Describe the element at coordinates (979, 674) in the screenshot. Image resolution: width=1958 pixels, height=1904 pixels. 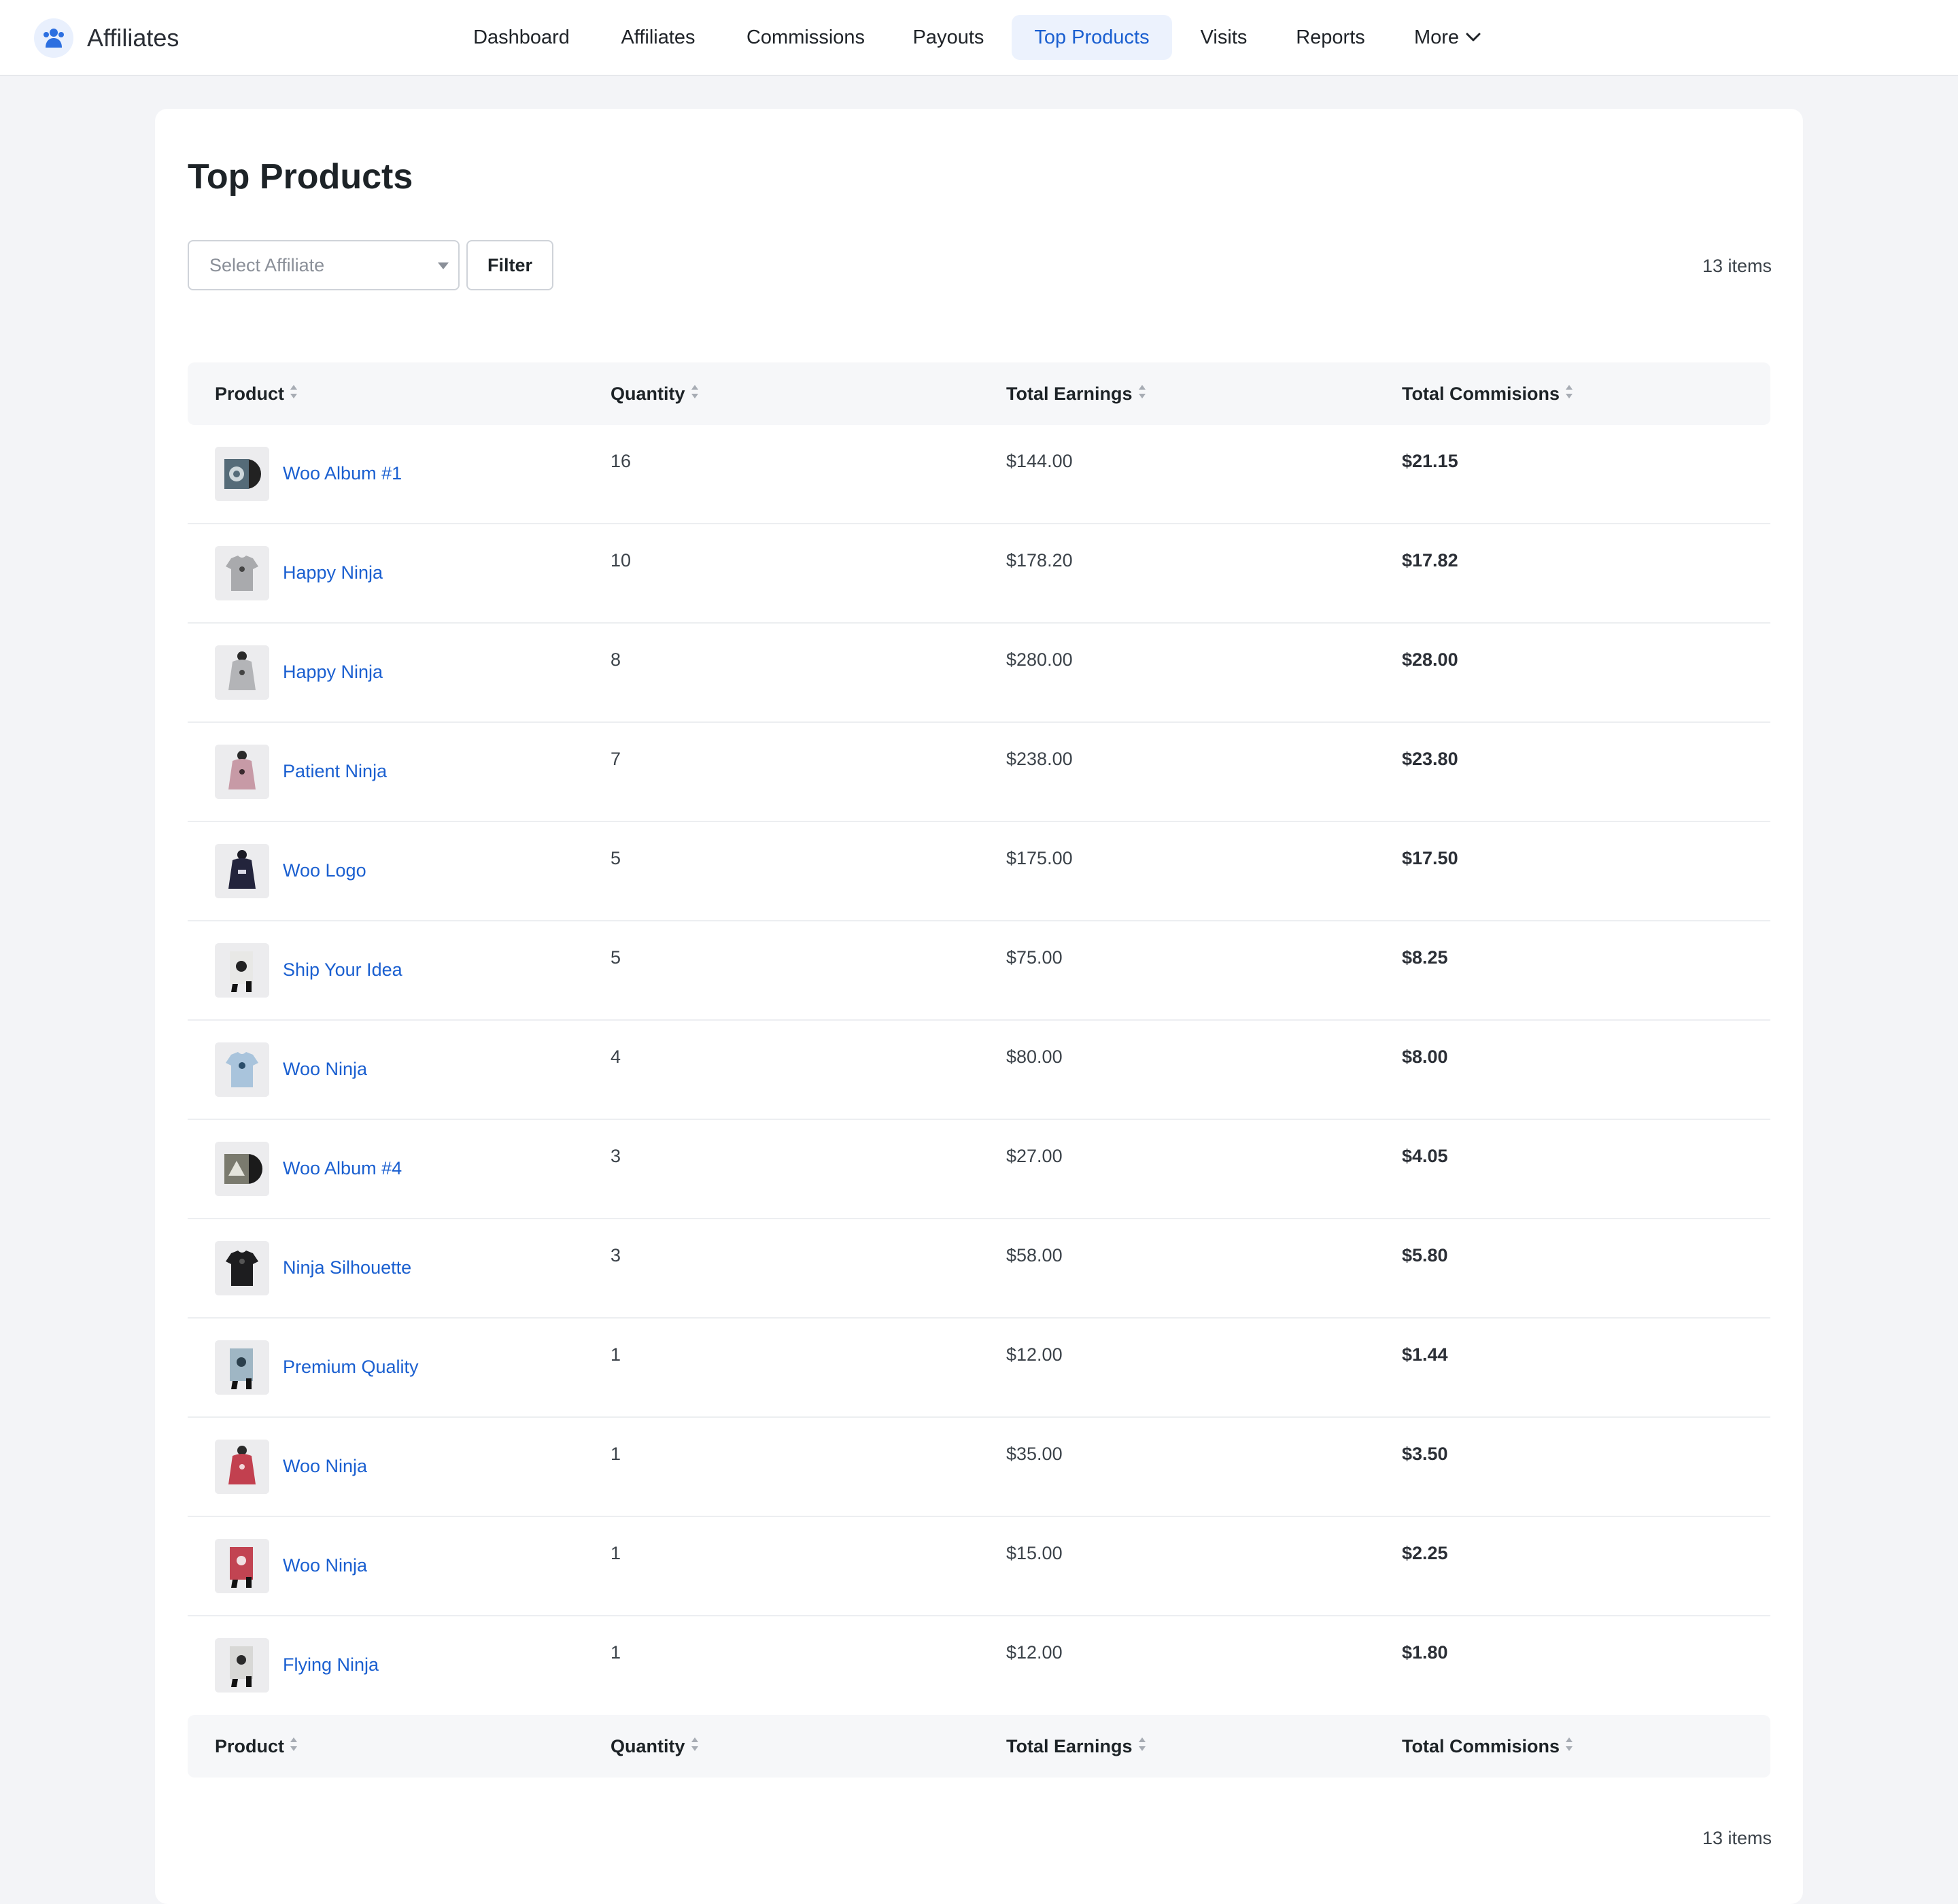
I see `table-row: Happy Ninja 8 $280.00 $28.00` at that location.